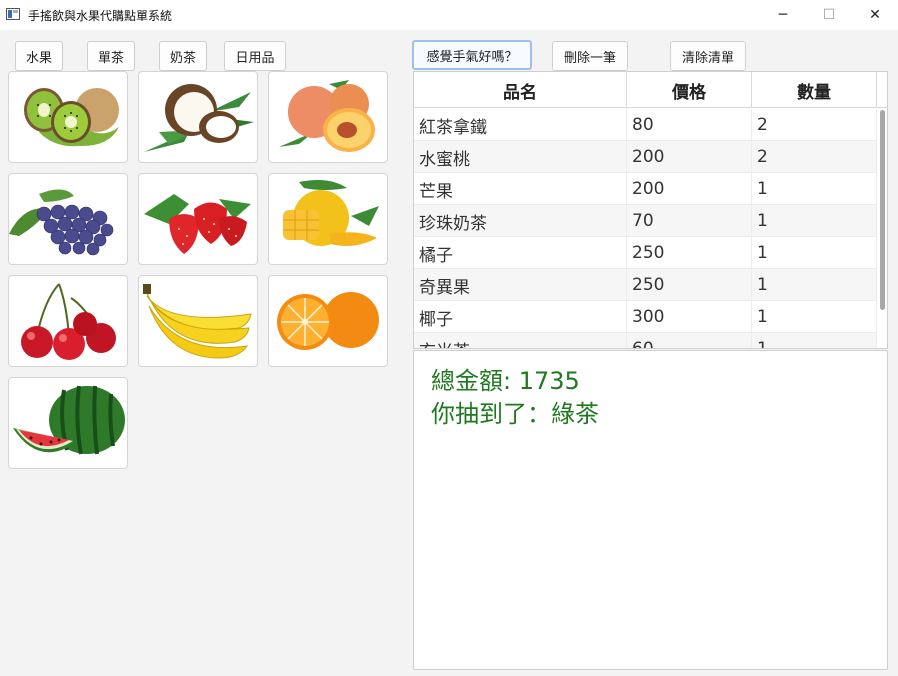 The image size is (898, 676). I want to click on table-row: 椰子 300 1, so click(645, 317).